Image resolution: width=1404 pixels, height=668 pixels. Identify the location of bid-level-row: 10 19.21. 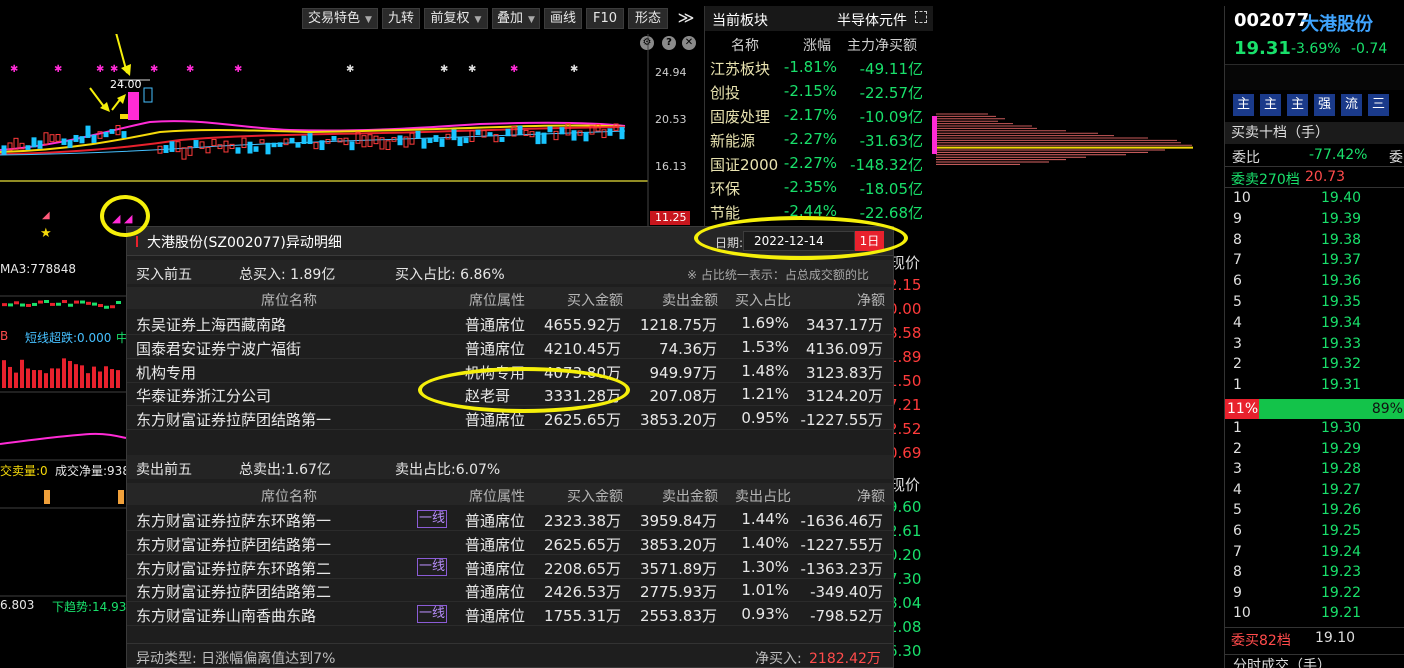
(1314, 615).